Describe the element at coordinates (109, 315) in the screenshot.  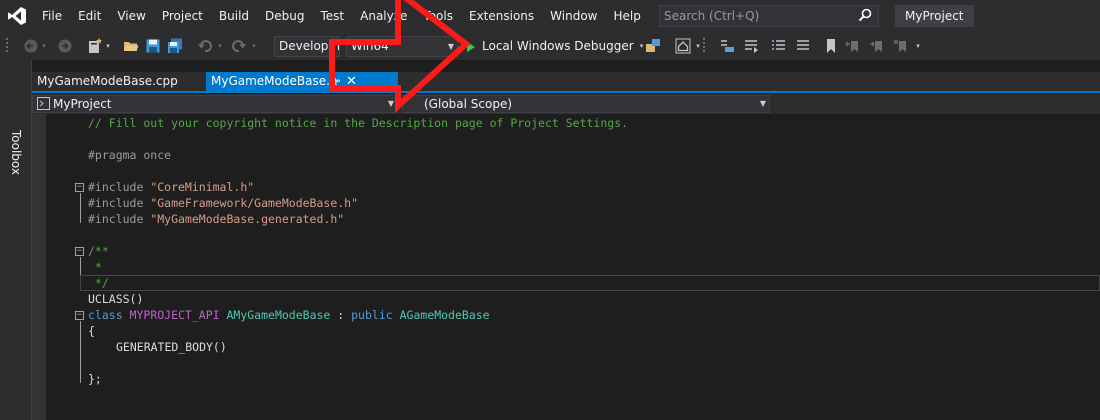
I see `class-keyword: class` at that location.